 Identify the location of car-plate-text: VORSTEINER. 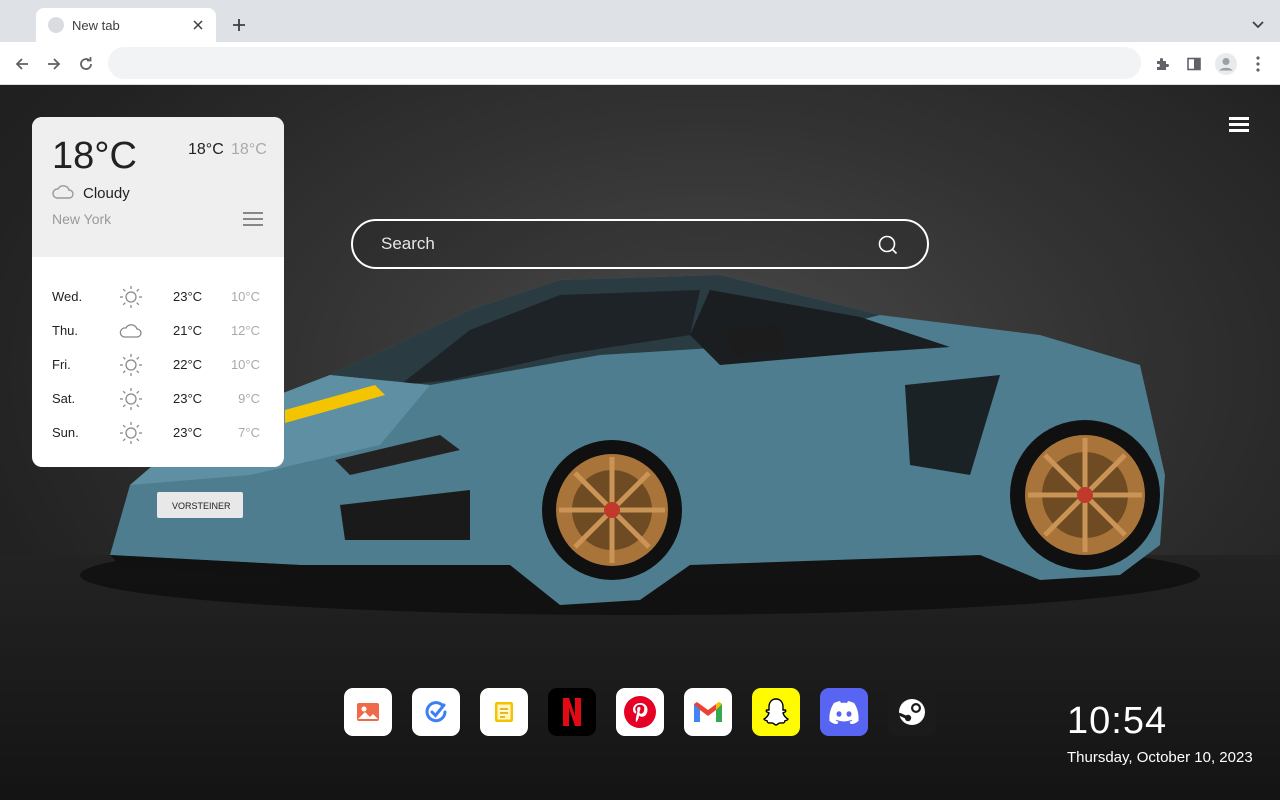
(201, 506).